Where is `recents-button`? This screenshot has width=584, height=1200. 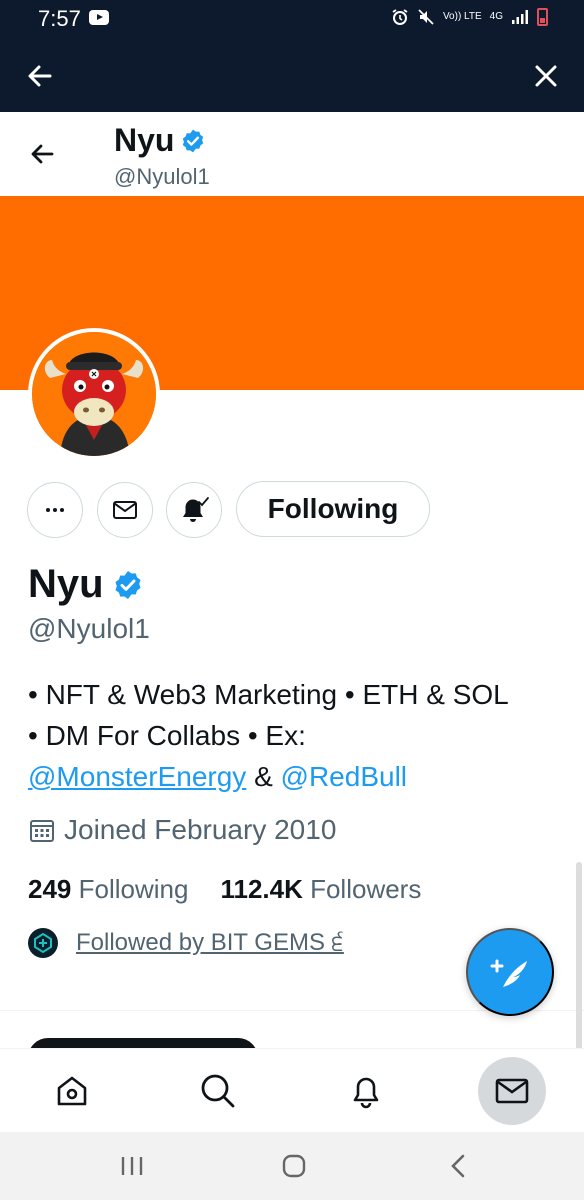
recents-button is located at coordinates (132, 1166).